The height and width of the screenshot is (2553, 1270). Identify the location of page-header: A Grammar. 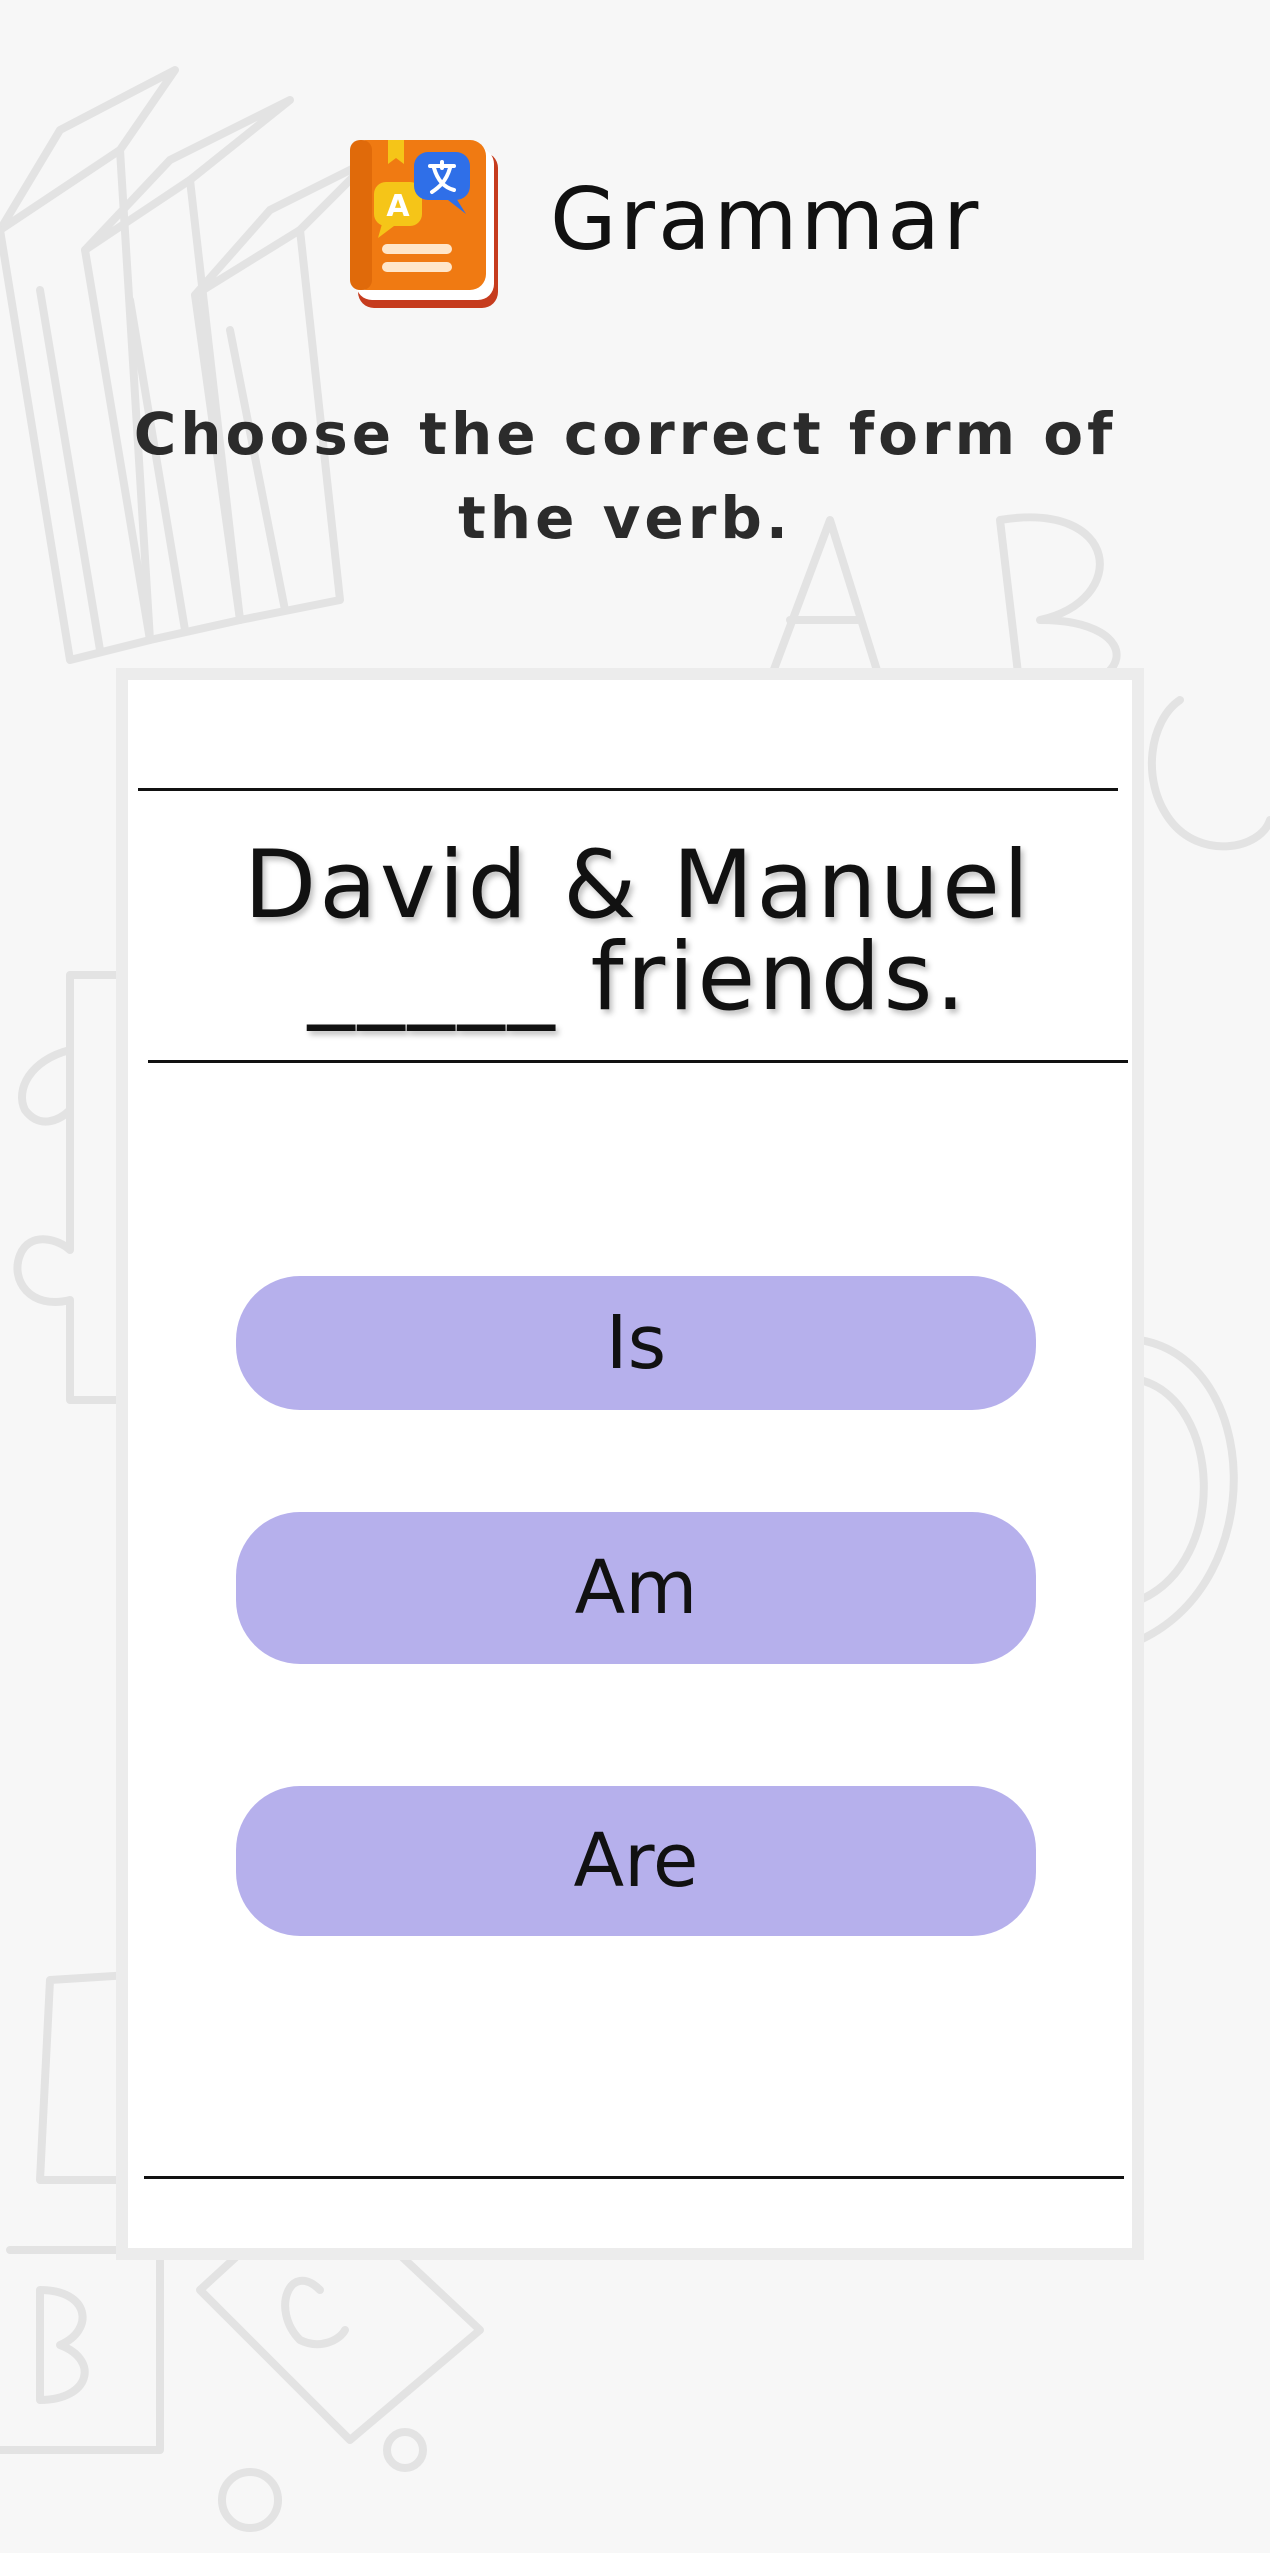
(635, 220).